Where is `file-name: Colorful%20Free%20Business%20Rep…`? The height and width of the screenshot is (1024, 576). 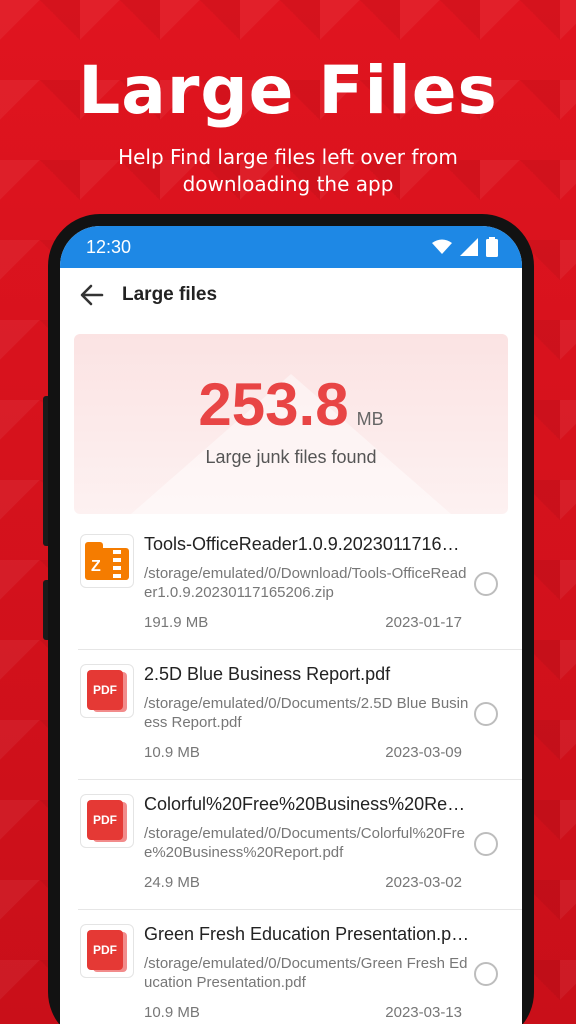
file-name: Colorful%20Free%20Business%20Rep… is located at coordinates (309, 804).